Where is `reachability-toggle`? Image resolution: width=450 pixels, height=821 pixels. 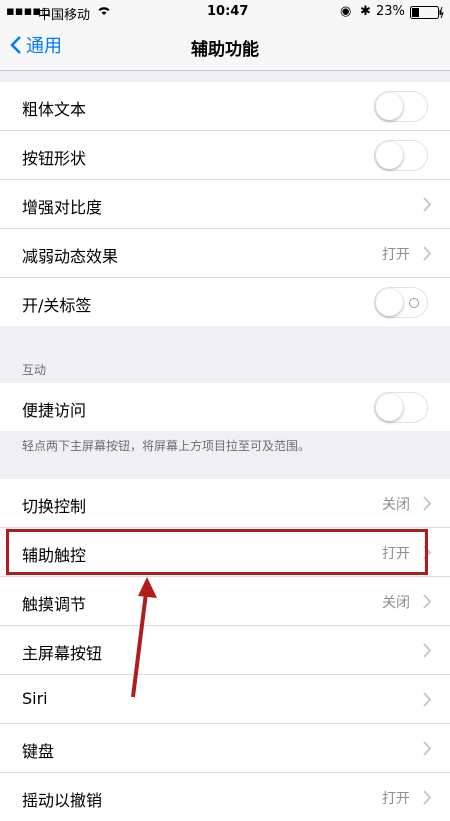 reachability-toggle is located at coordinates (401, 407).